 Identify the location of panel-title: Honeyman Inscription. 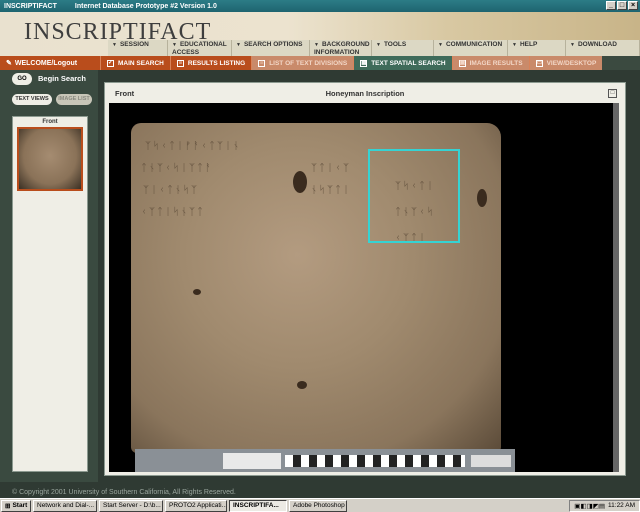
(365, 93).